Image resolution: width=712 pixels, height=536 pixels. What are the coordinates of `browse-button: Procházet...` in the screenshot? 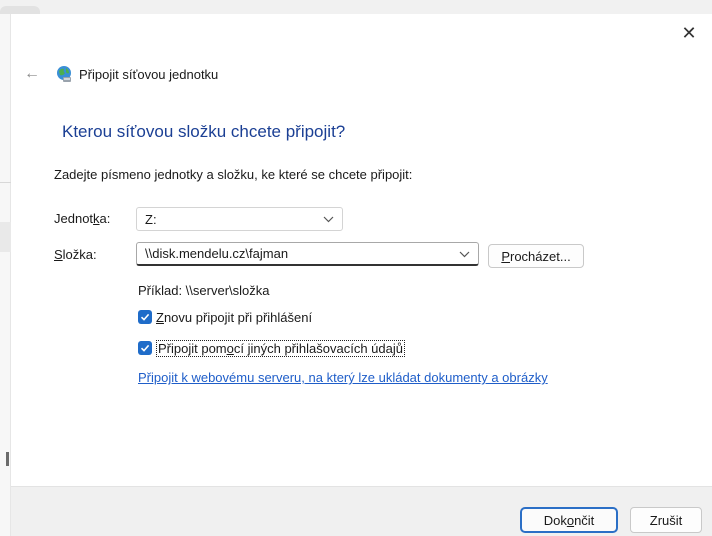 It's located at (536, 256).